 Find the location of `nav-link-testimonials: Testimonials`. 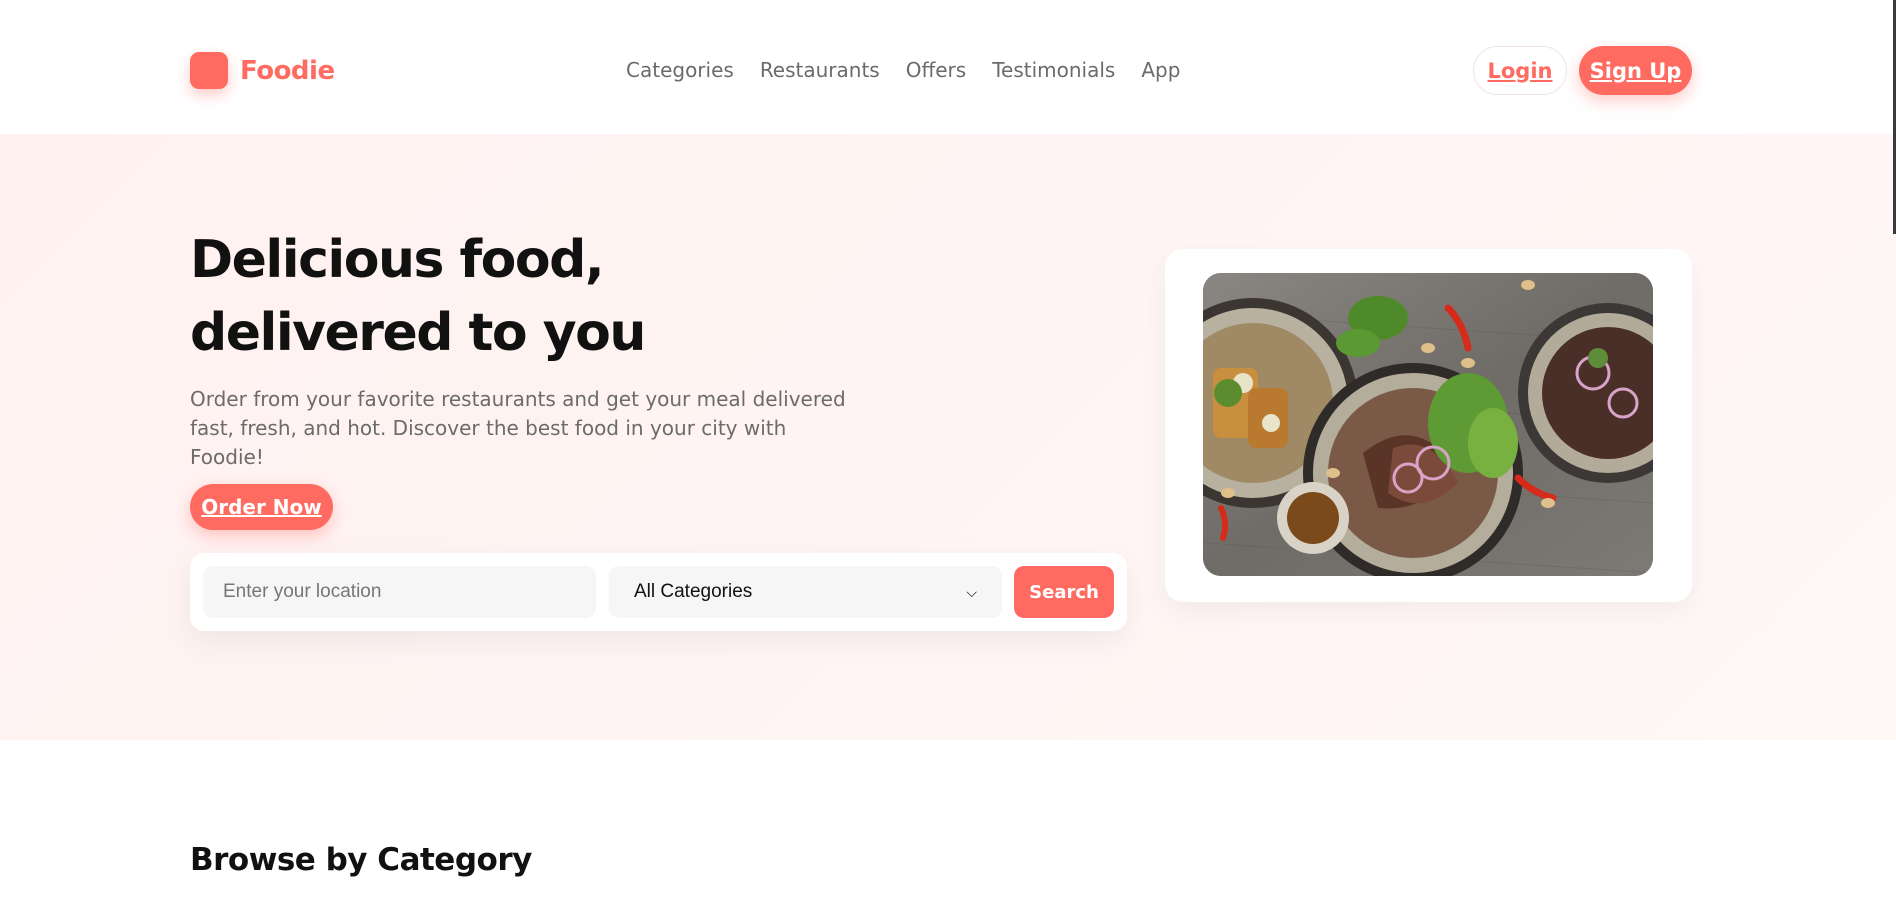

nav-link-testimonials: Testimonials is located at coordinates (1053, 70).